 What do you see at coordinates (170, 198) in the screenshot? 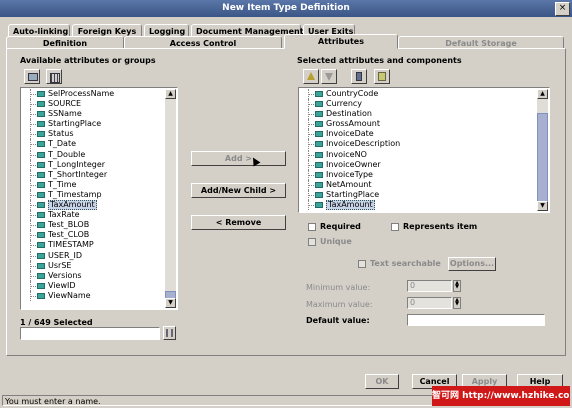
I see `available-scrollbar: ▲ ▼` at bounding box center [170, 198].